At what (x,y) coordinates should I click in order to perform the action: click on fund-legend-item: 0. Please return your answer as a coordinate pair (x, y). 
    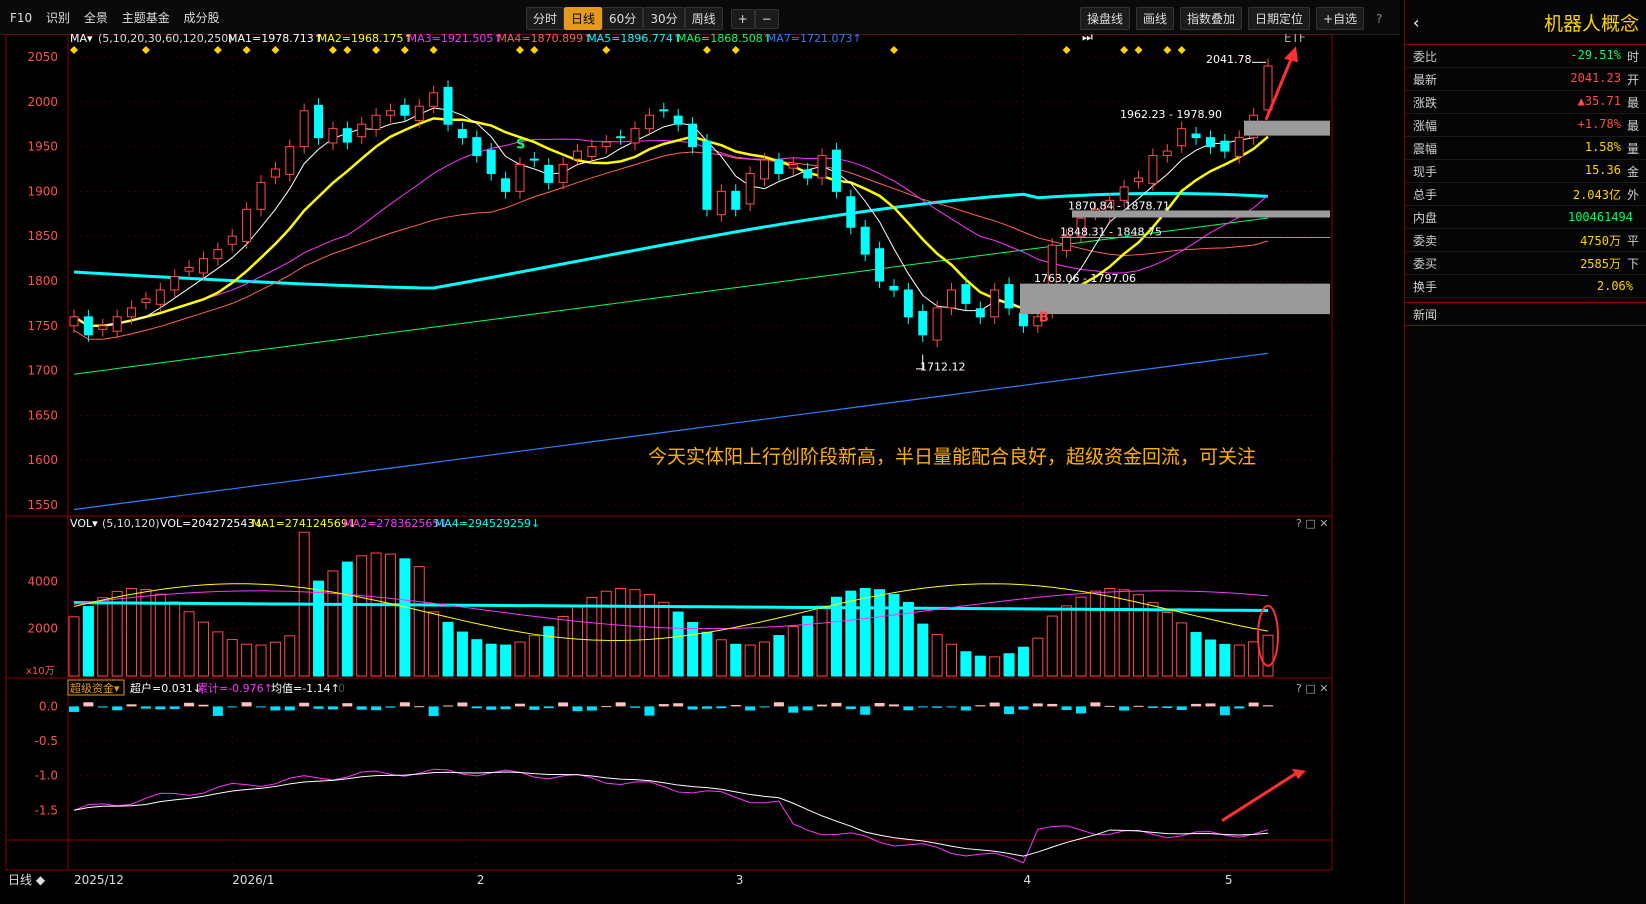
    Looking at the image, I should click on (341, 688).